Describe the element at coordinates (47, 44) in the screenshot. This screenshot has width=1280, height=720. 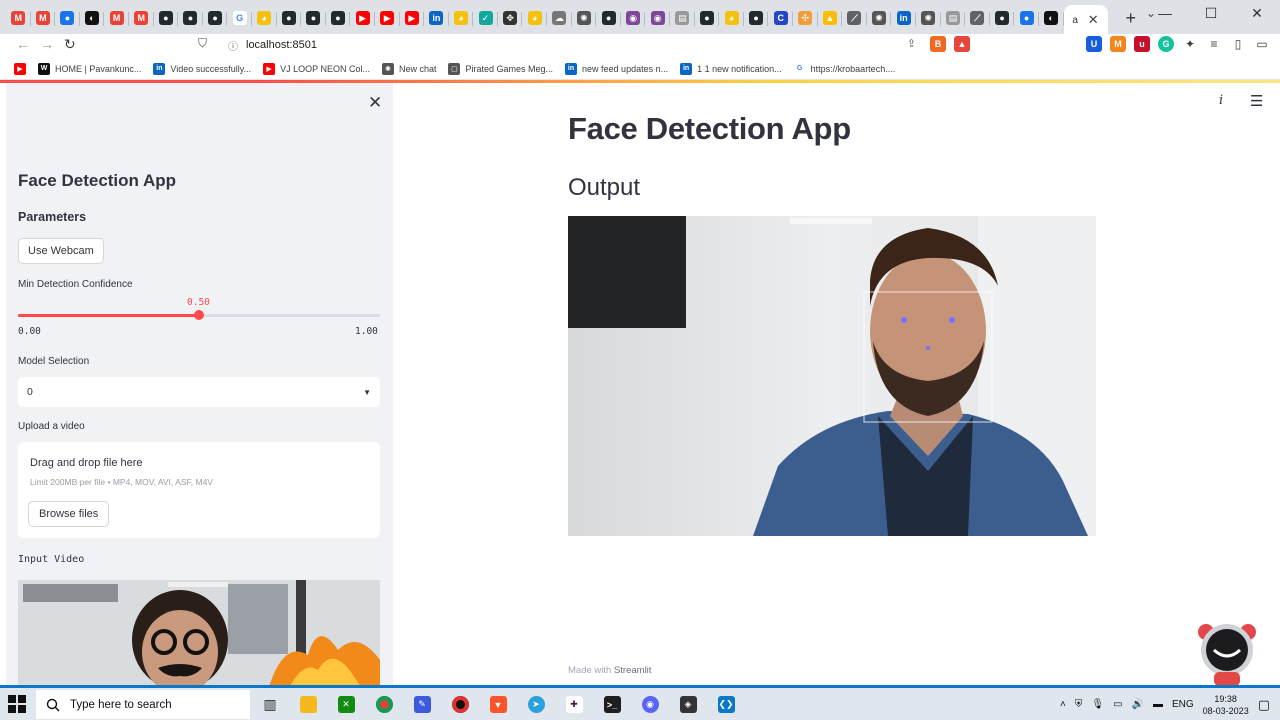
I see `forward-icon: →` at that location.